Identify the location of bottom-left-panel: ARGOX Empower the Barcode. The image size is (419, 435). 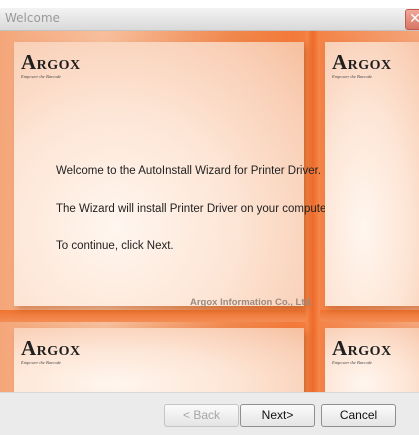
(159, 360).